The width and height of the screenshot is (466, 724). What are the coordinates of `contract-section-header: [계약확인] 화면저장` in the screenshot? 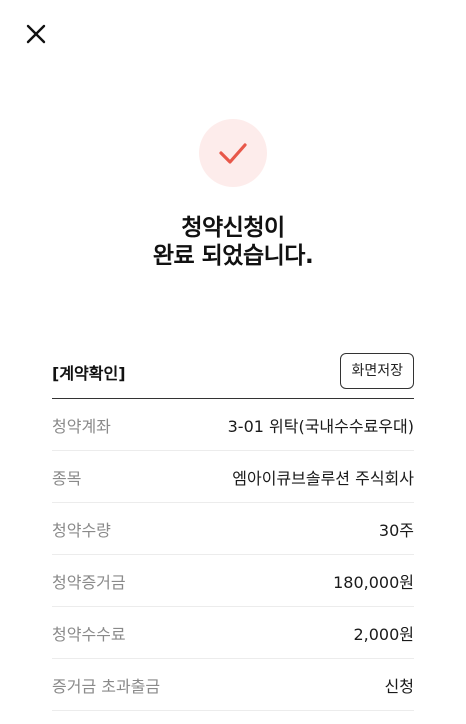 It's located at (233, 372).